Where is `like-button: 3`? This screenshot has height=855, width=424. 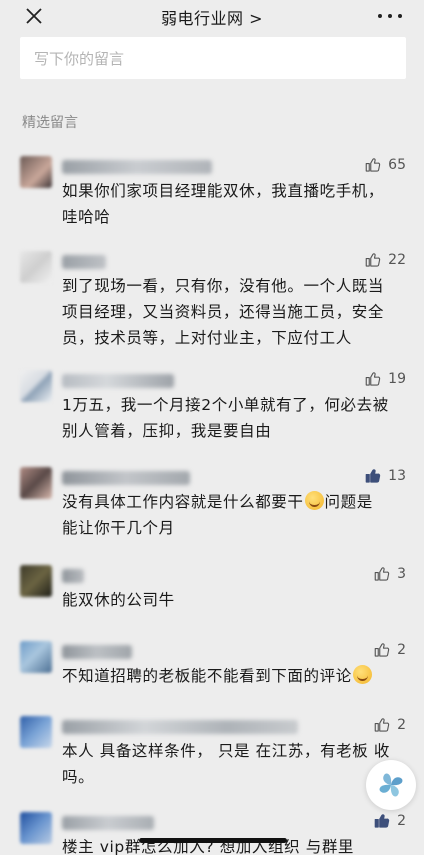 like-button: 3 is located at coordinates (389, 574).